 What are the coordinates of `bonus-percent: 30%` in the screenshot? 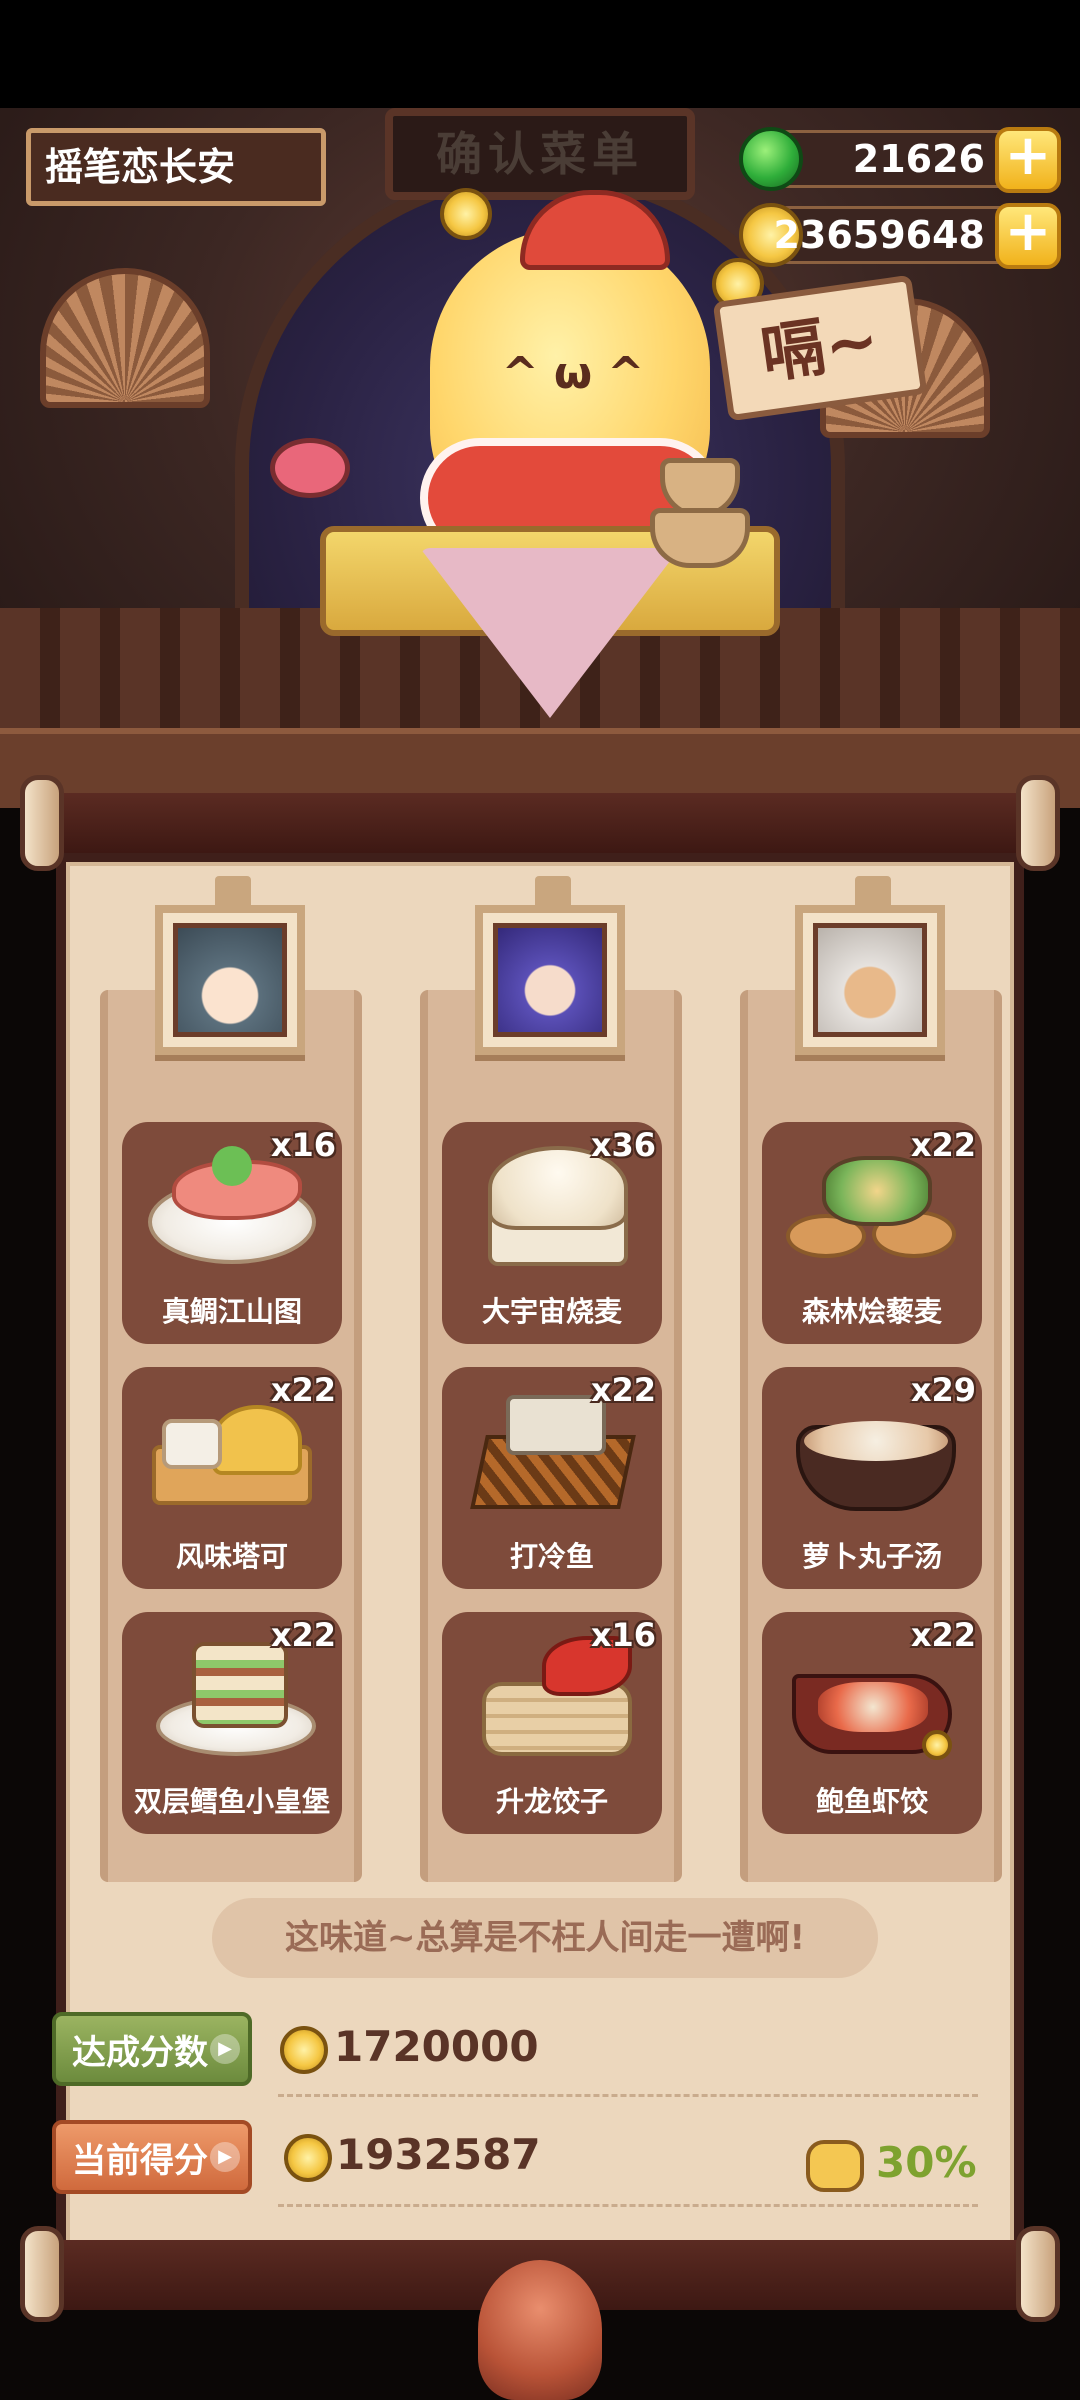 It's located at (926, 2162).